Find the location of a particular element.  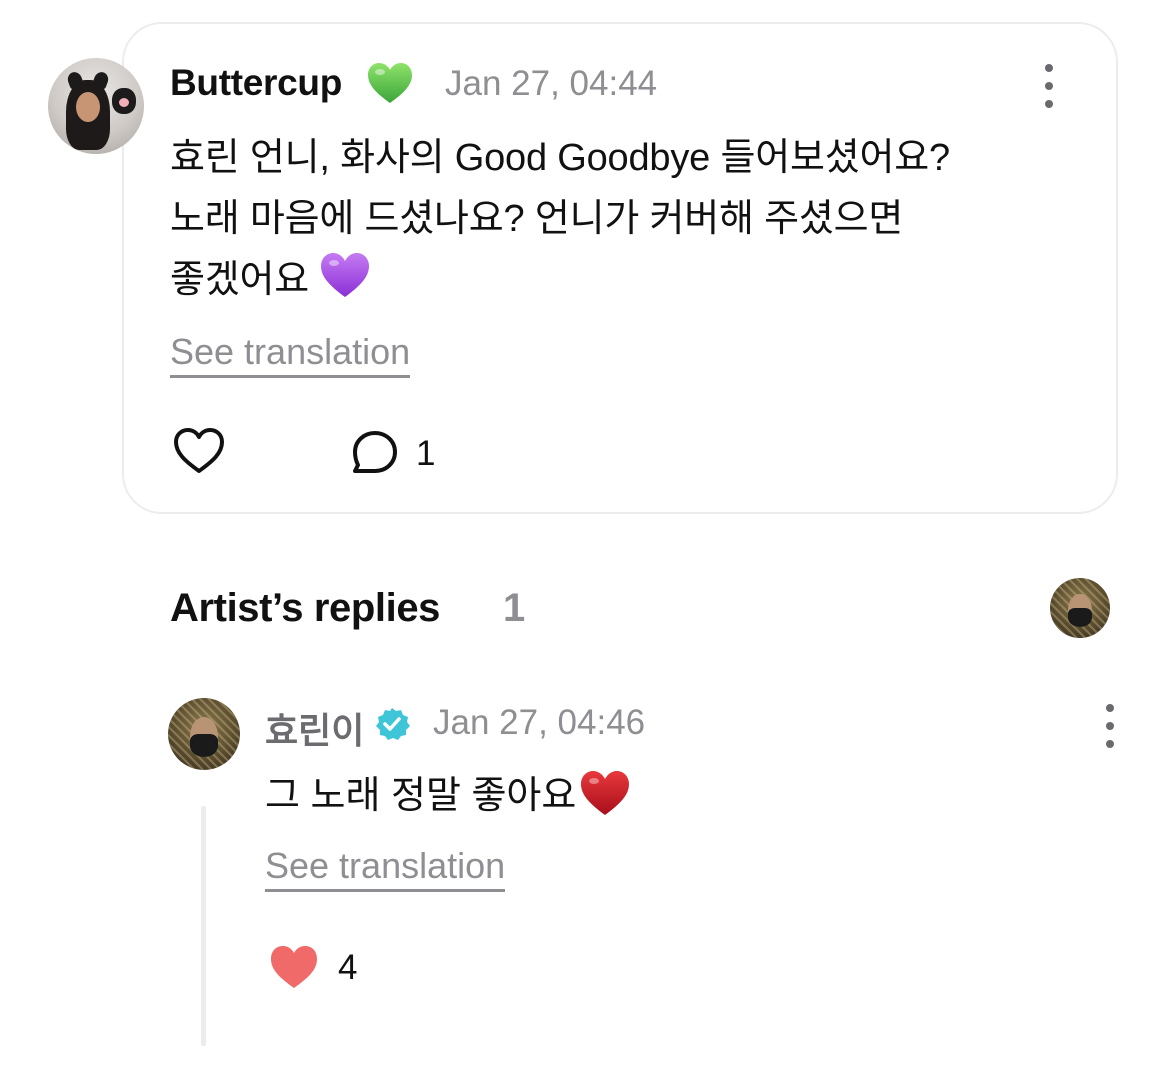

heart-filled-icon is located at coordinates (294, 967).